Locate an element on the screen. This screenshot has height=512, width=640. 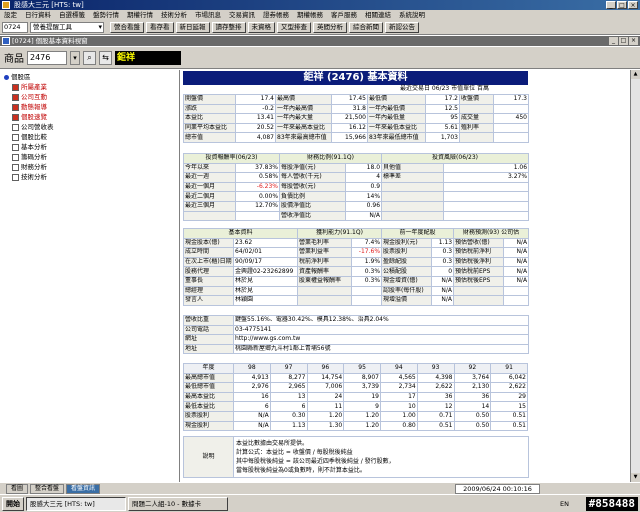
yearly-value: 0.71 is located at coordinates (435, 416).